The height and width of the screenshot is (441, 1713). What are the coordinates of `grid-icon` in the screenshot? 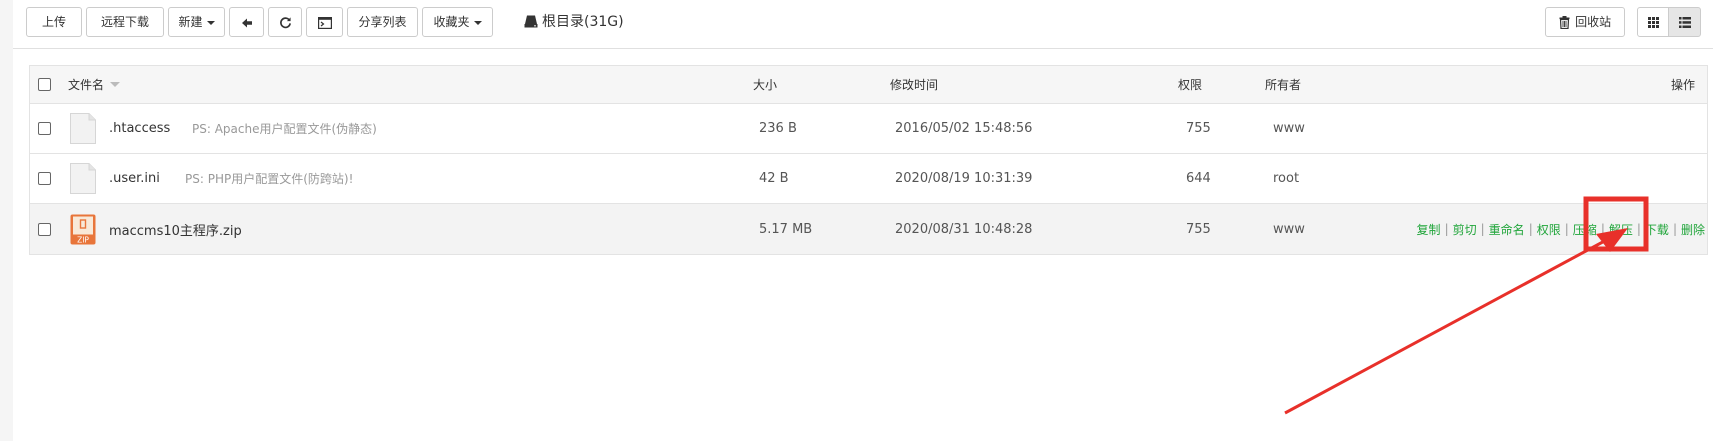 It's located at (1653, 23).